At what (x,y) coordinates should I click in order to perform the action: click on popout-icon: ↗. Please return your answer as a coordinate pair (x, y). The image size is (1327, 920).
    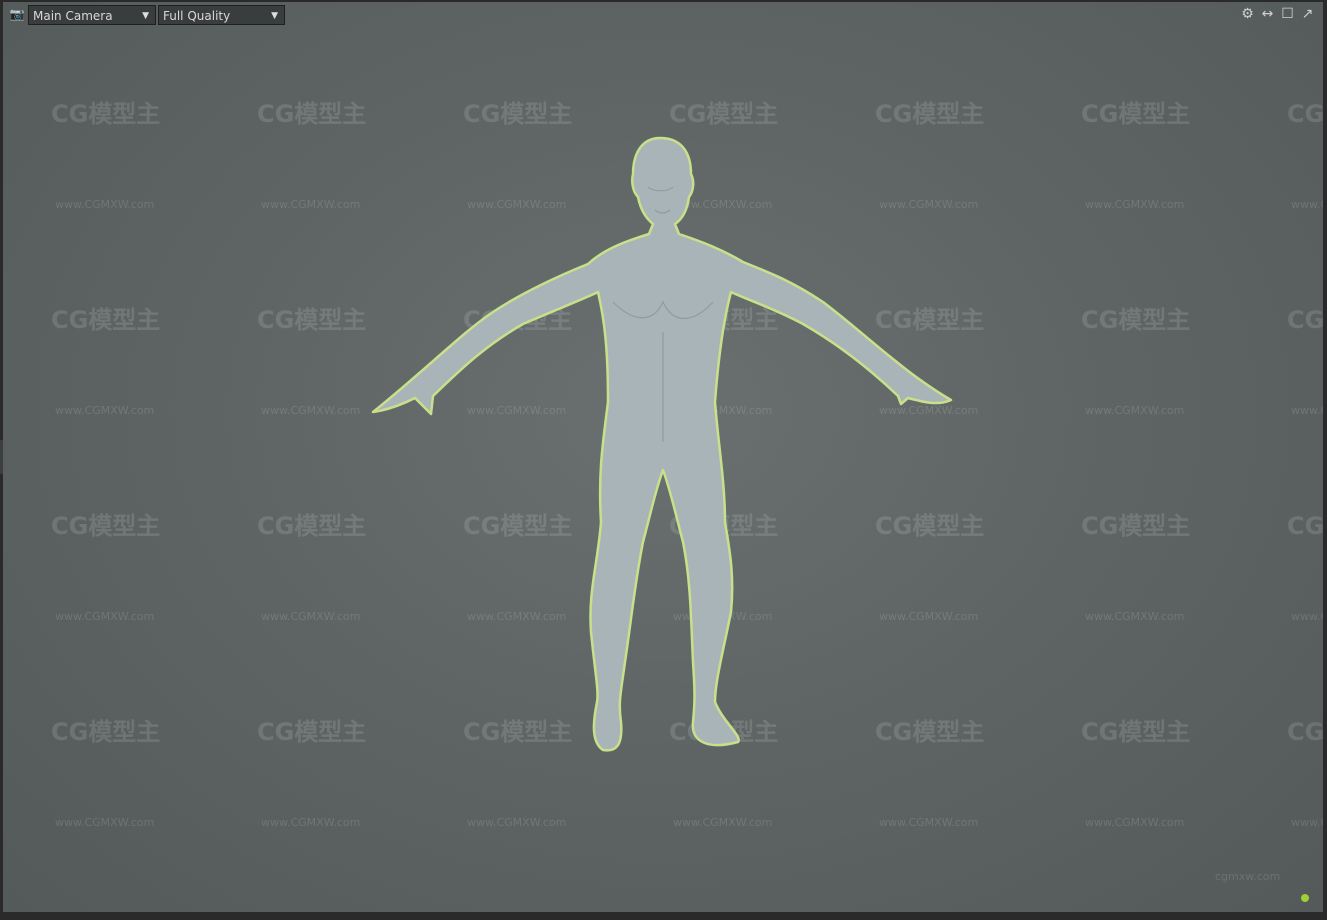
    Looking at the image, I should click on (1307, 14).